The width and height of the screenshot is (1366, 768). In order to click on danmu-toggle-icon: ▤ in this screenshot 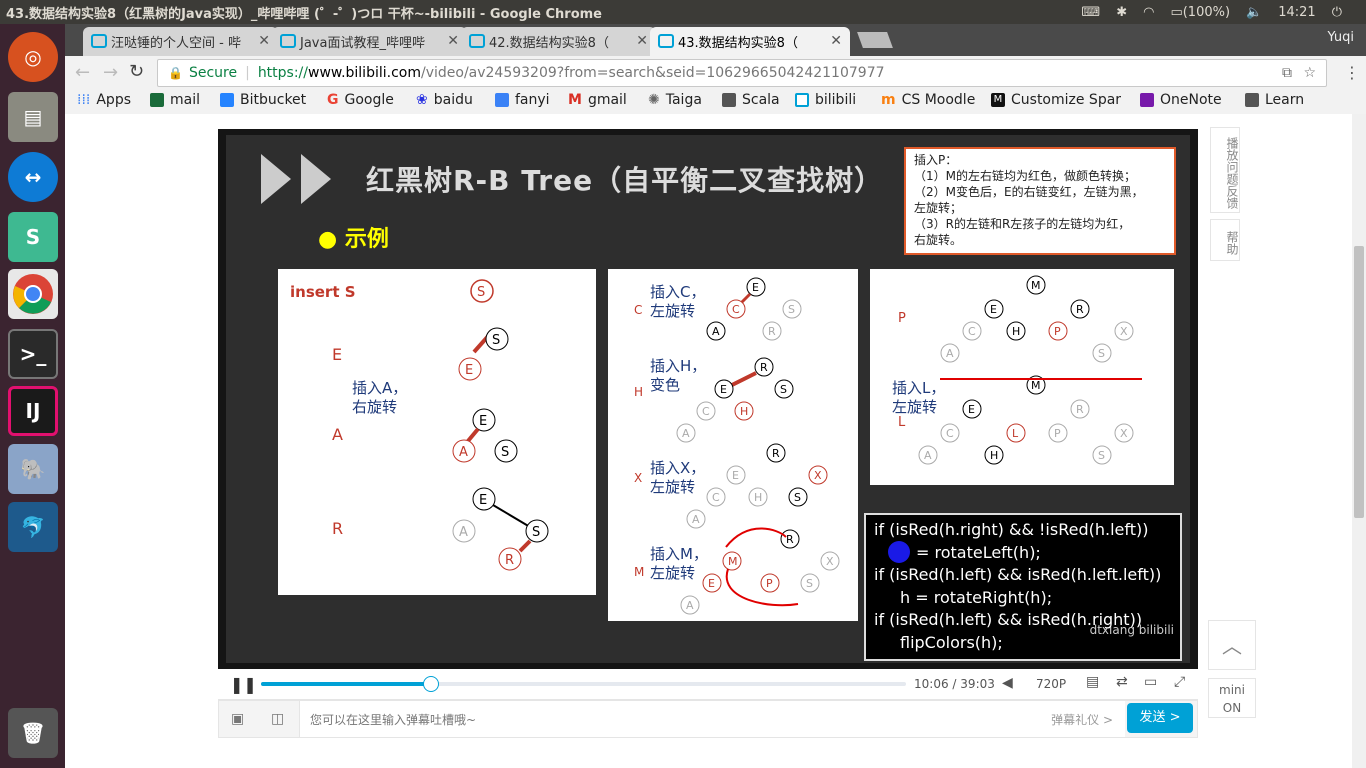, I will do `click(1092, 682)`.